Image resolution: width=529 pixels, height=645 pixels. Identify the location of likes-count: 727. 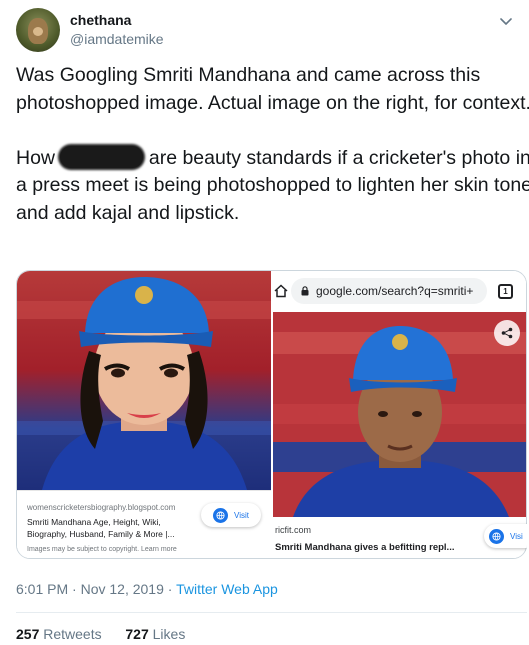
(137, 634).